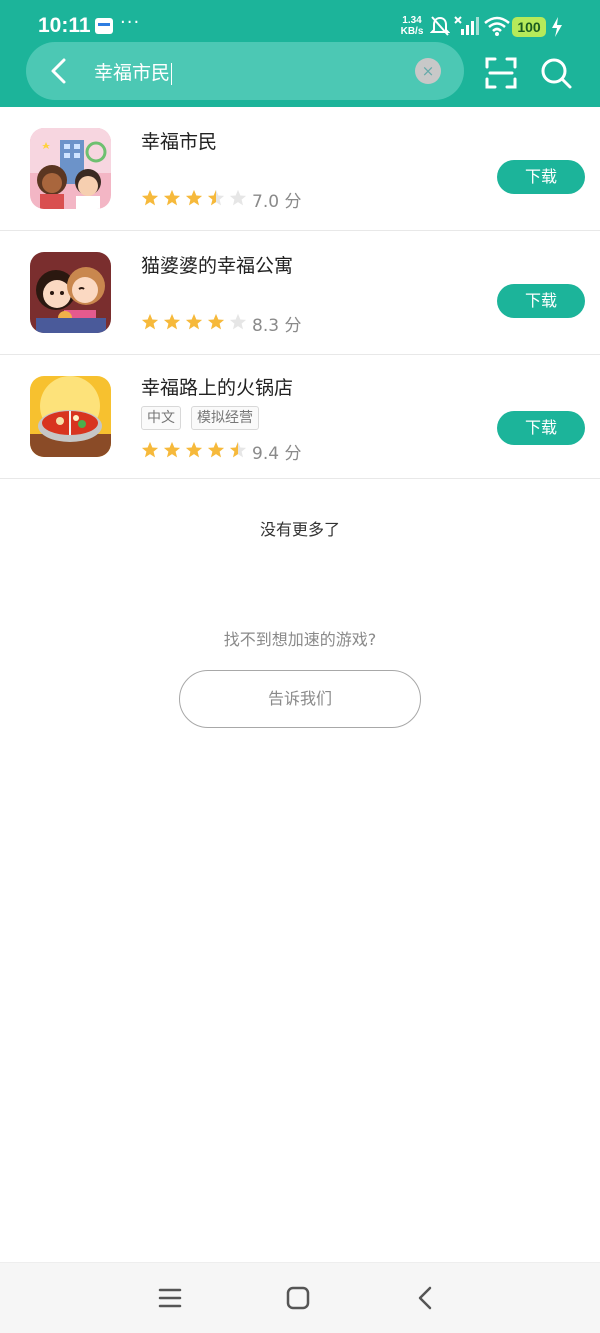  I want to click on search-box: 幸福市民 ×, so click(245, 71).